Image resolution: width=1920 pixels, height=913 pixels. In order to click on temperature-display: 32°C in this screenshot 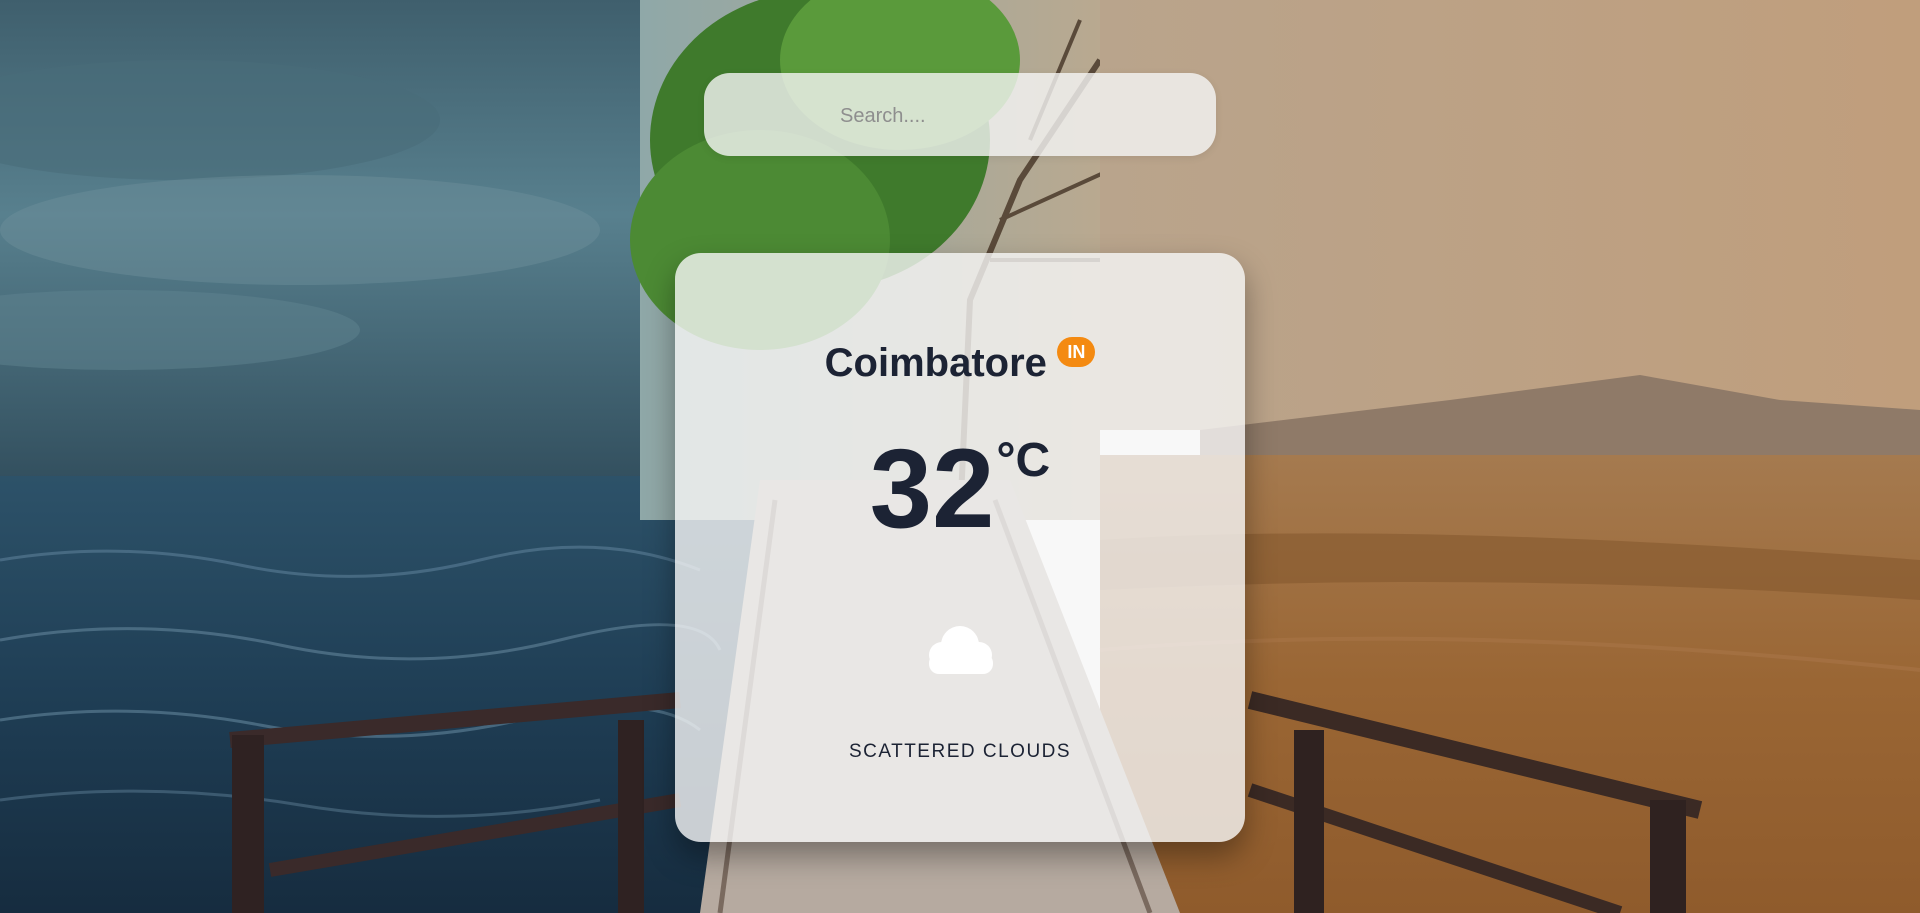, I will do `click(960, 489)`.